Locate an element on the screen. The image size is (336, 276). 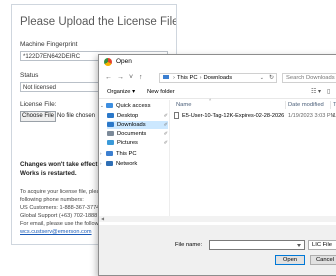
forward-arrow-icon: → is located at coordinates (120, 78).